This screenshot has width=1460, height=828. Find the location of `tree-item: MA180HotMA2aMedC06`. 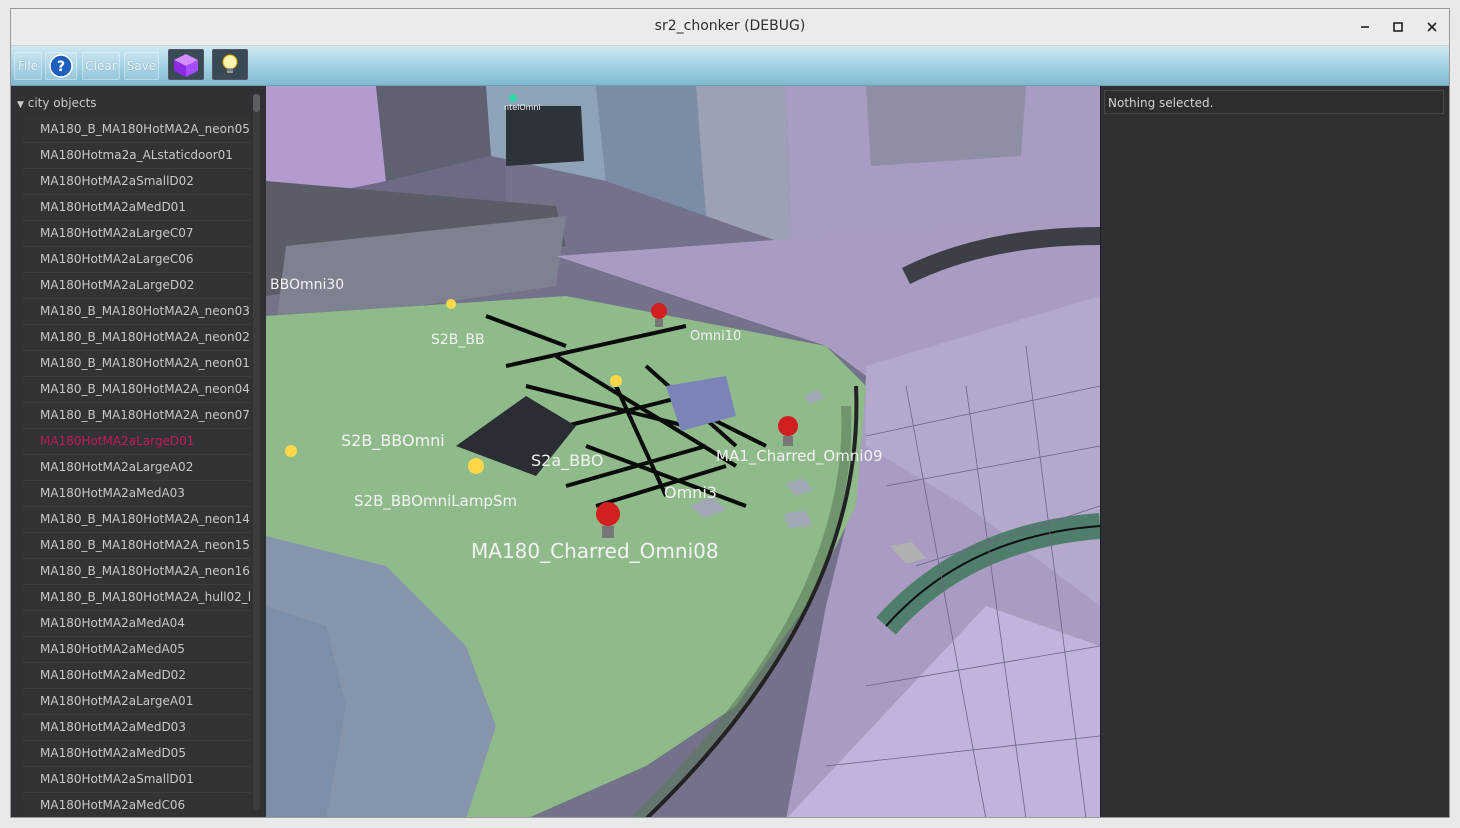

tree-item: MA180HotMA2aMedC06 is located at coordinates (137, 805).